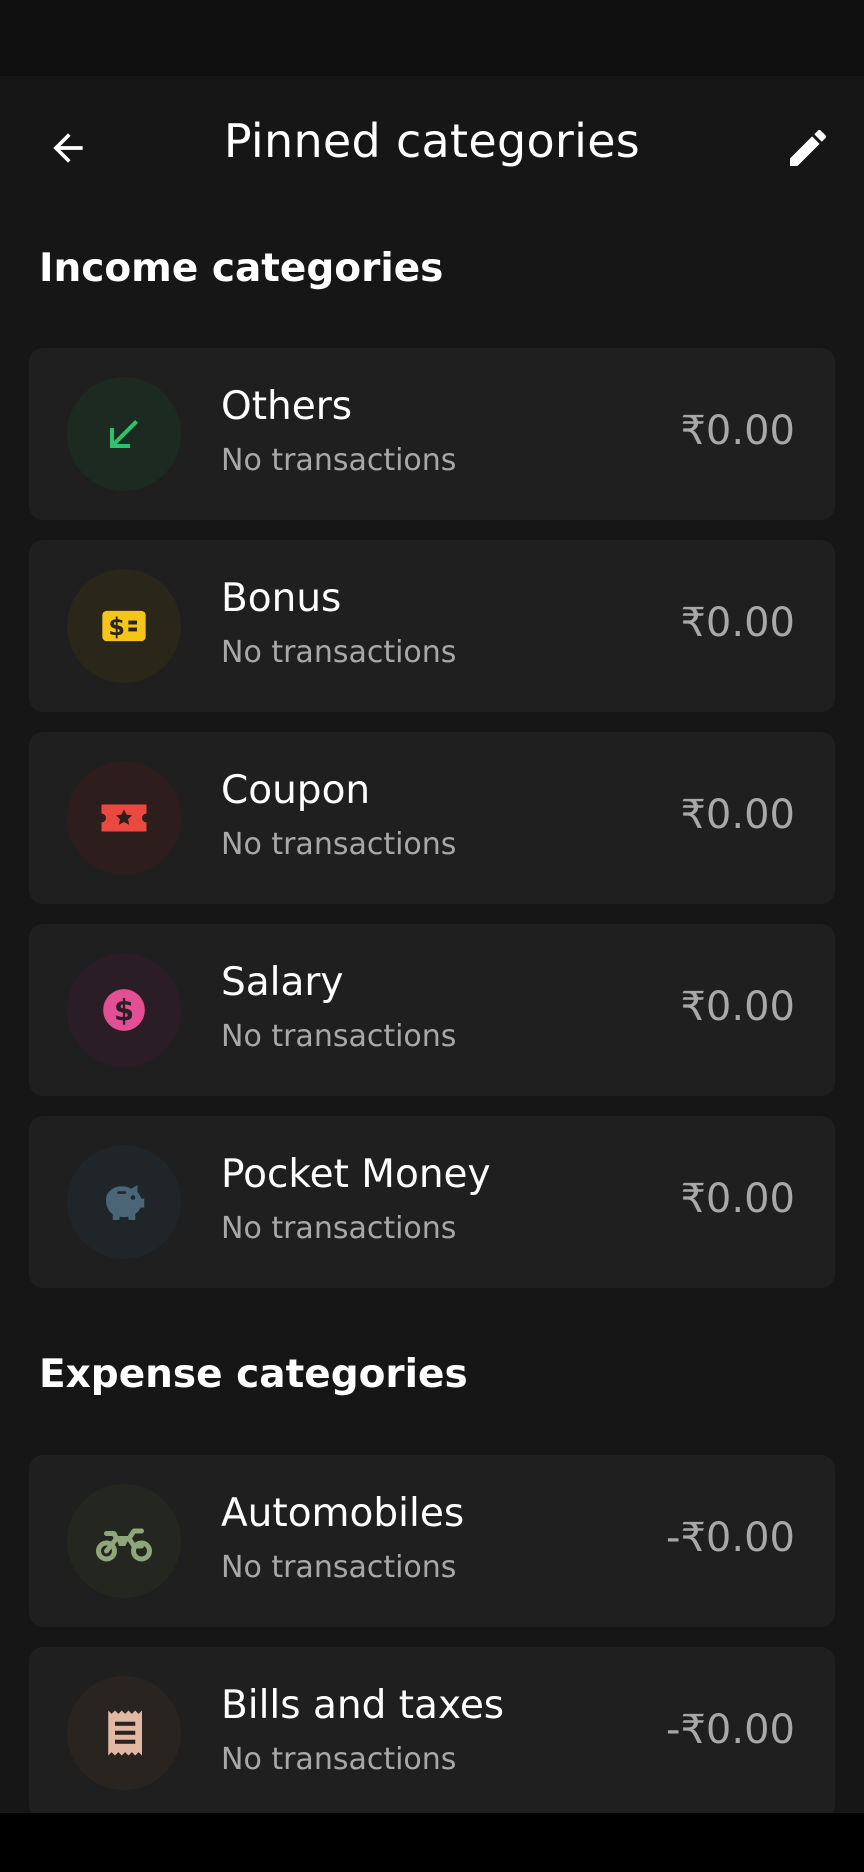  I want to click on dollar-coin-icon: $, so click(124, 1010).